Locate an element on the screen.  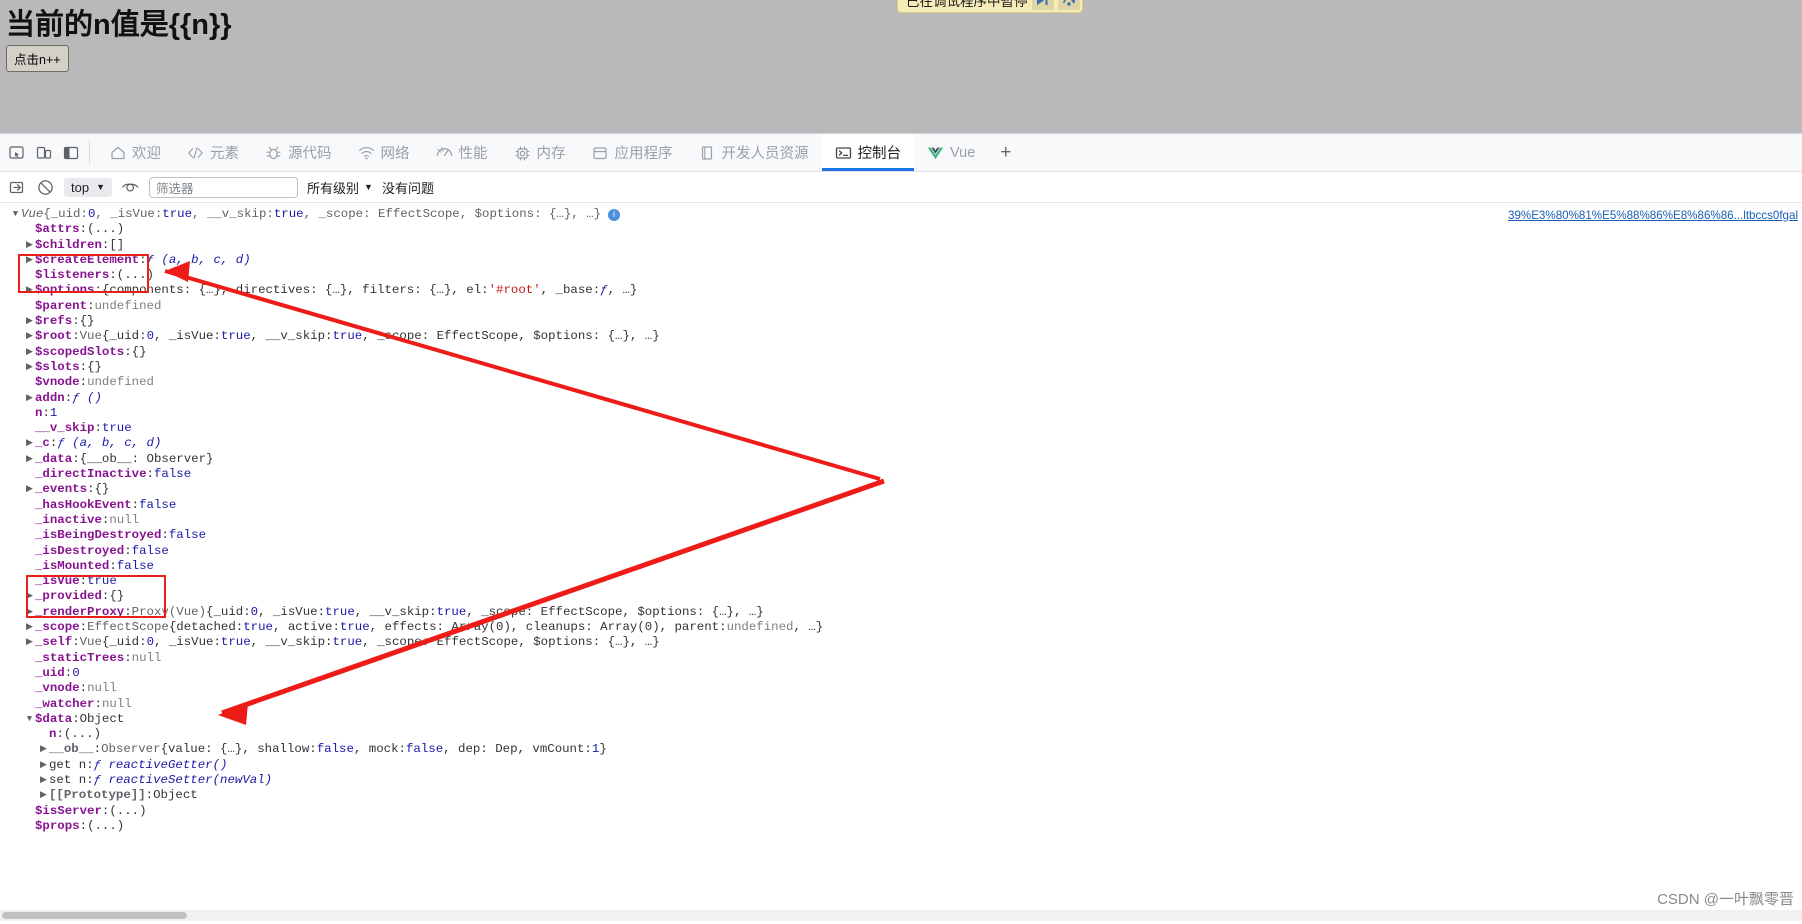
step-over-icon is located at coordinates (1068, 5).